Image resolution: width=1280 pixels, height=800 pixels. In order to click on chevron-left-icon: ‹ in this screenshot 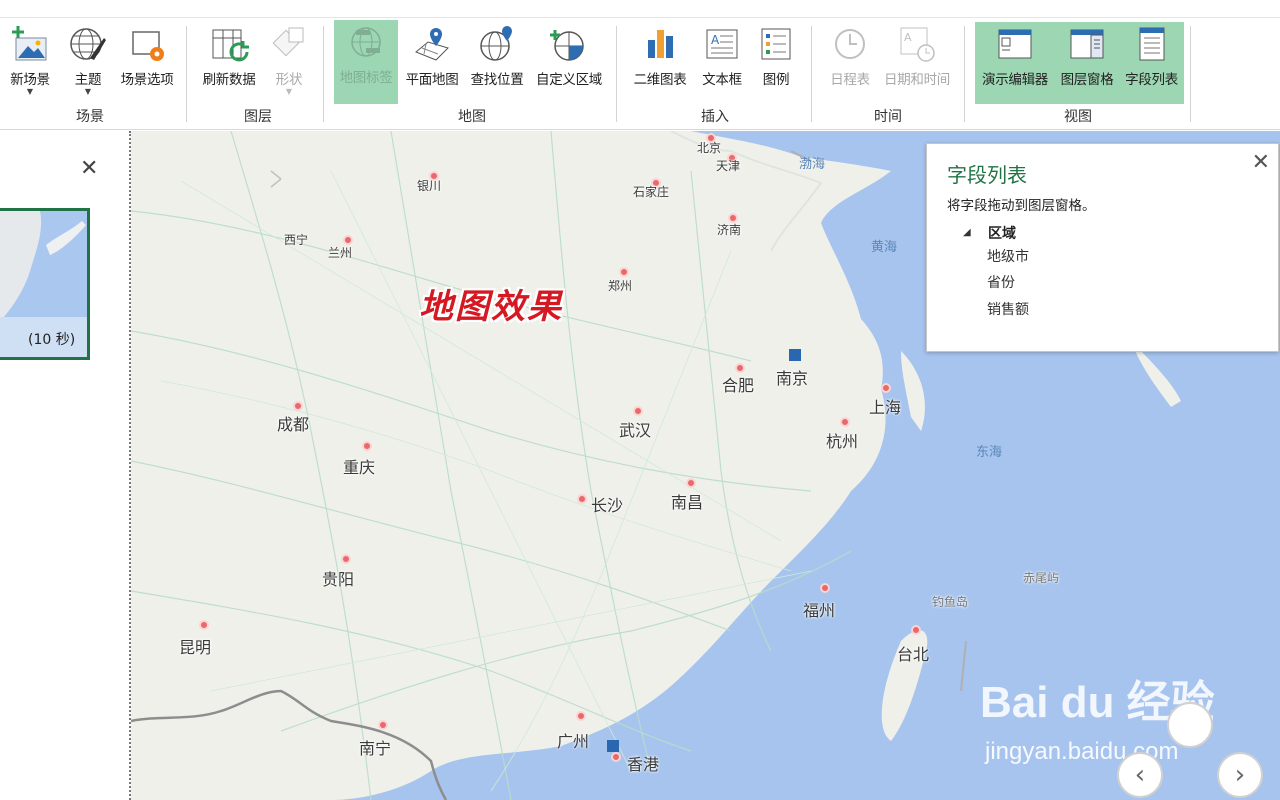, I will do `click(1140, 775)`.